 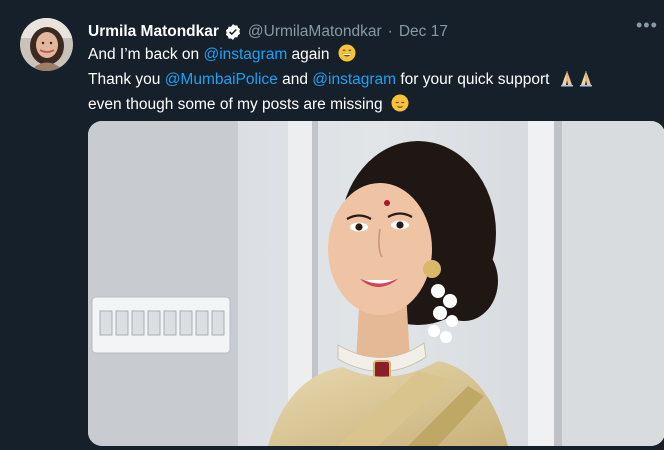 I want to click on text-segment: even though some of my posts are missing, so click(x=235, y=104).